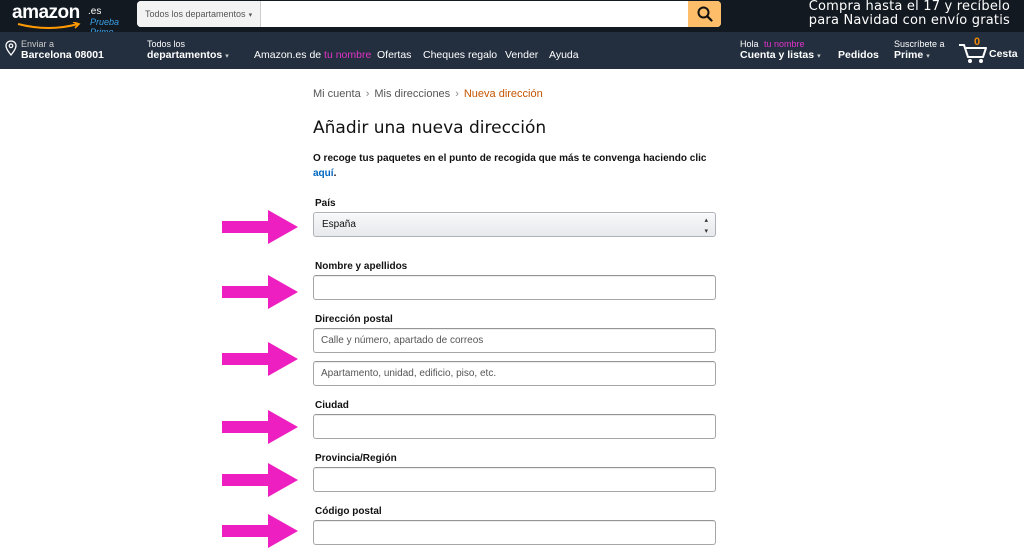  What do you see at coordinates (514, 532) in the screenshot?
I see `postal-code-field` at bounding box center [514, 532].